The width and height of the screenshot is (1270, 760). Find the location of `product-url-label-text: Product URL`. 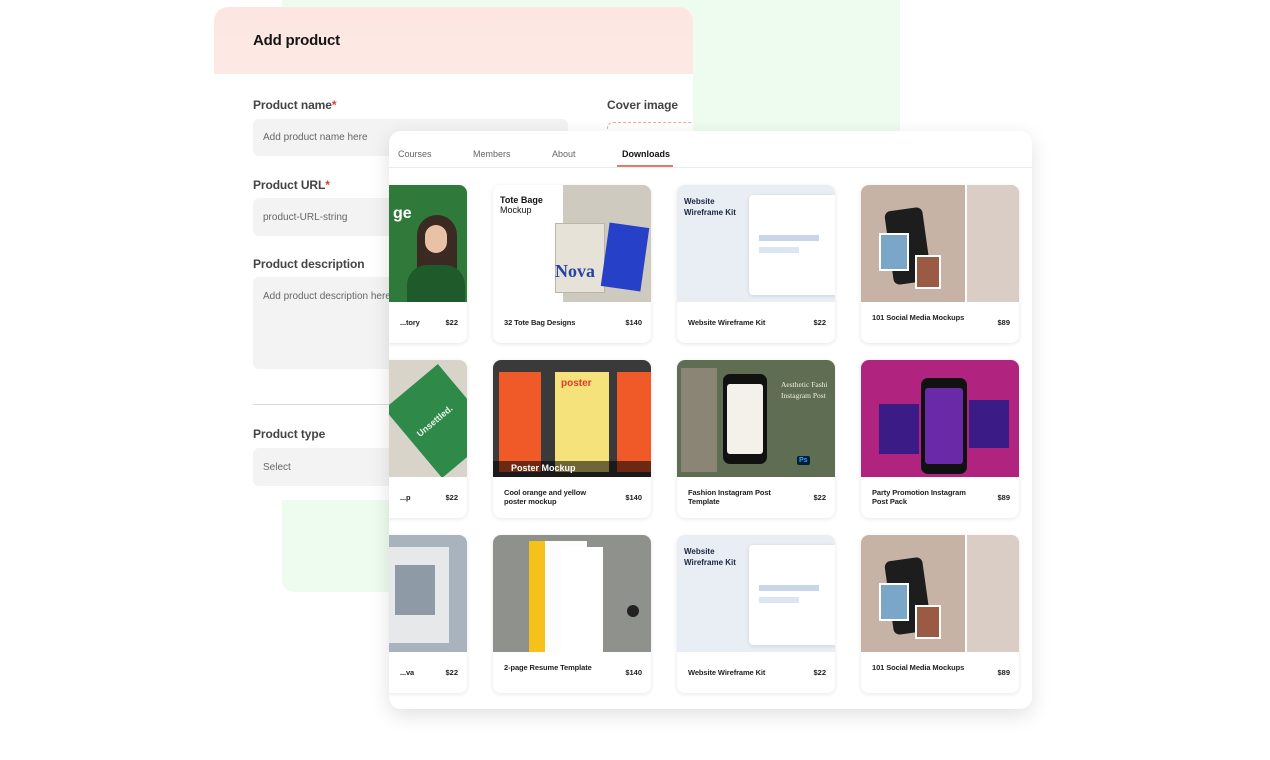

product-url-label-text: Product URL is located at coordinates (289, 185).